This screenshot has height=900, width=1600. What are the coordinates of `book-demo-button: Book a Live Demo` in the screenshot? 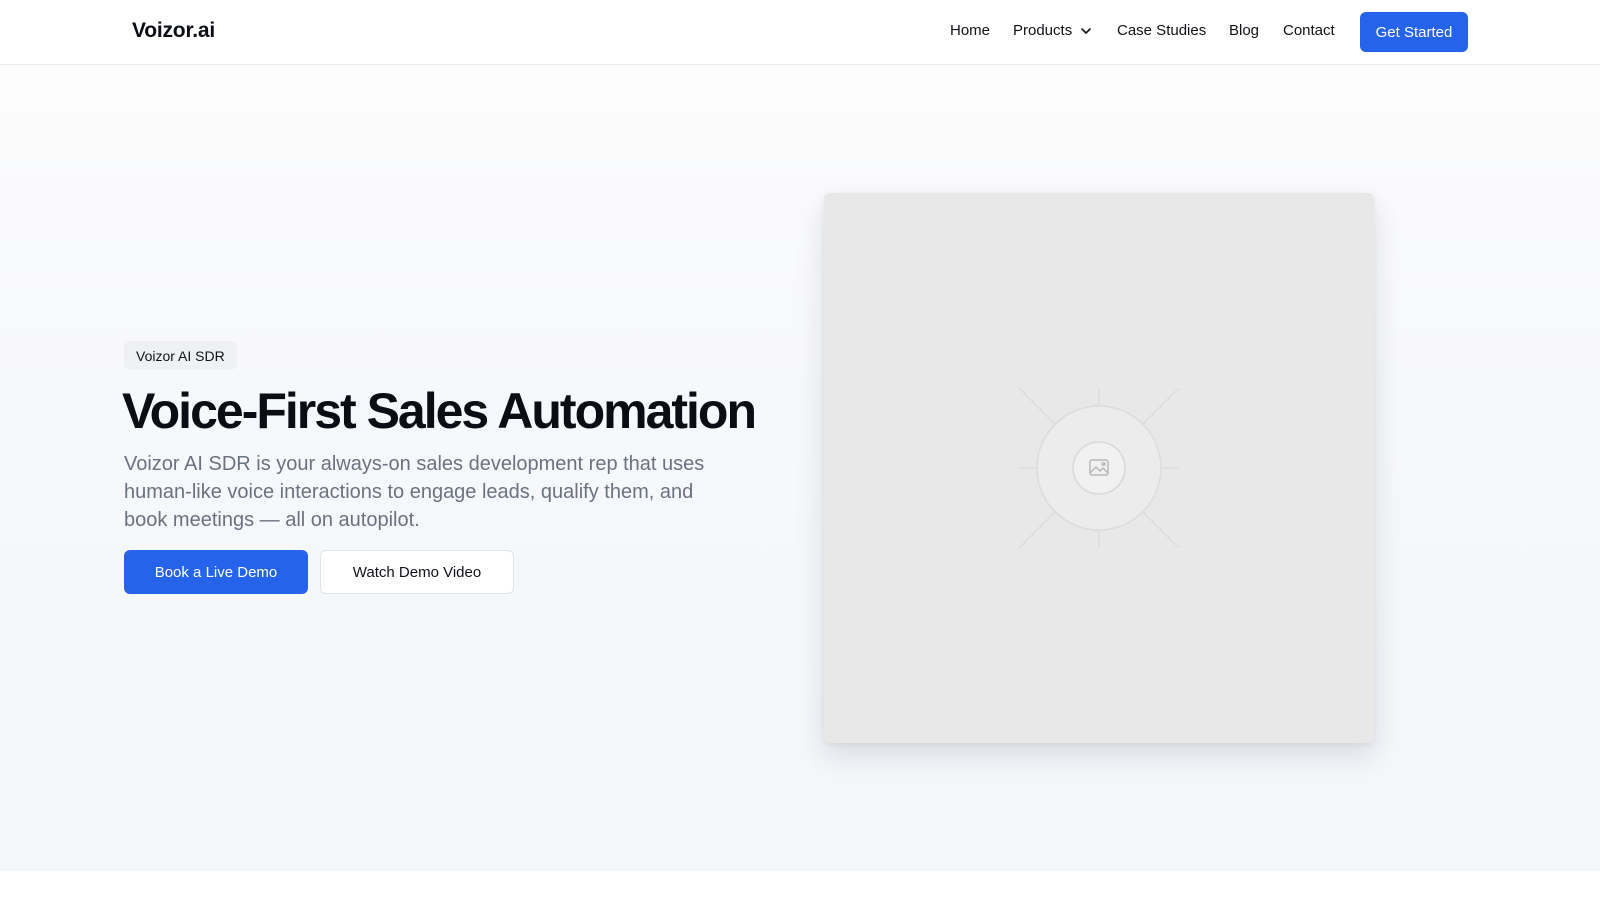 It's located at (216, 572).